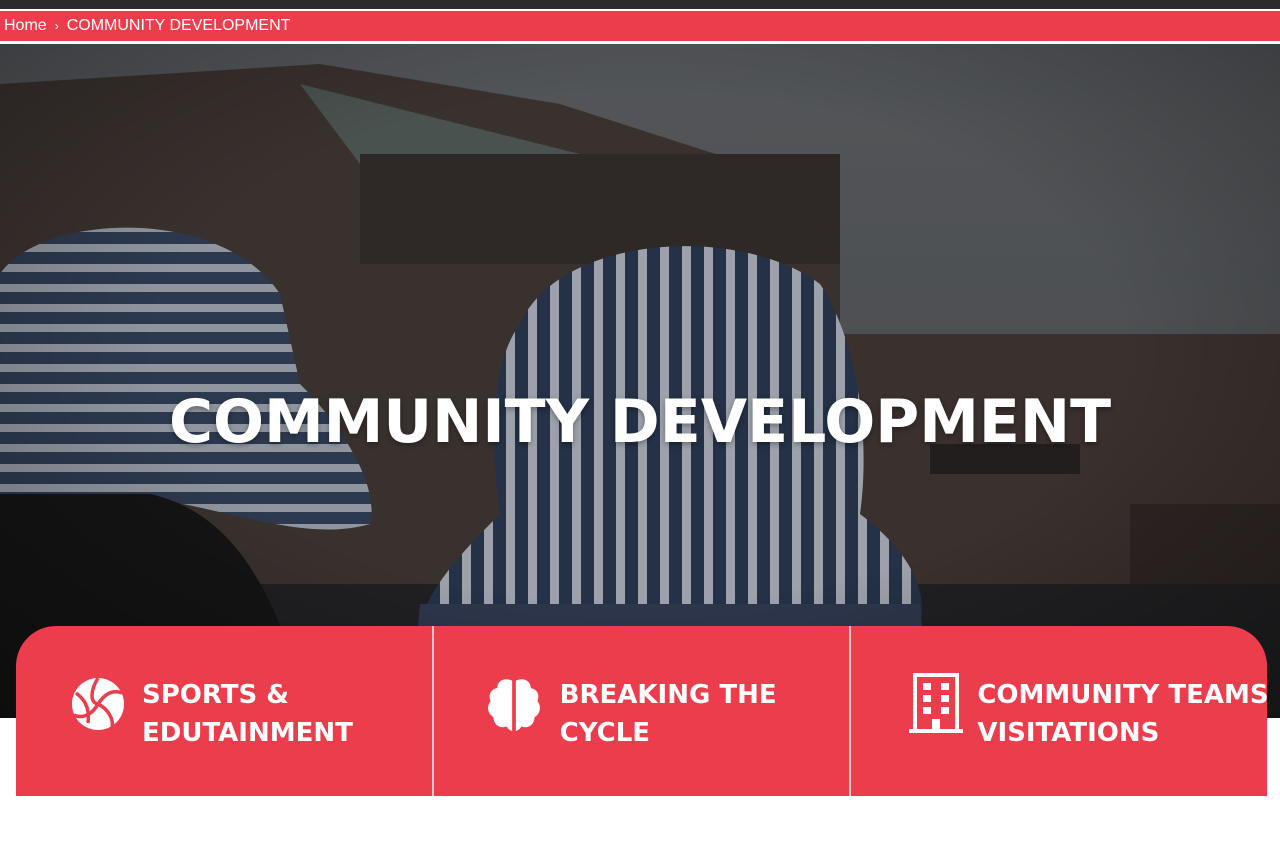  Describe the element at coordinates (640, 27) in the screenshot. I see `breadcrumb: Home › COMMUNITY DEVELOPMENT` at that location.